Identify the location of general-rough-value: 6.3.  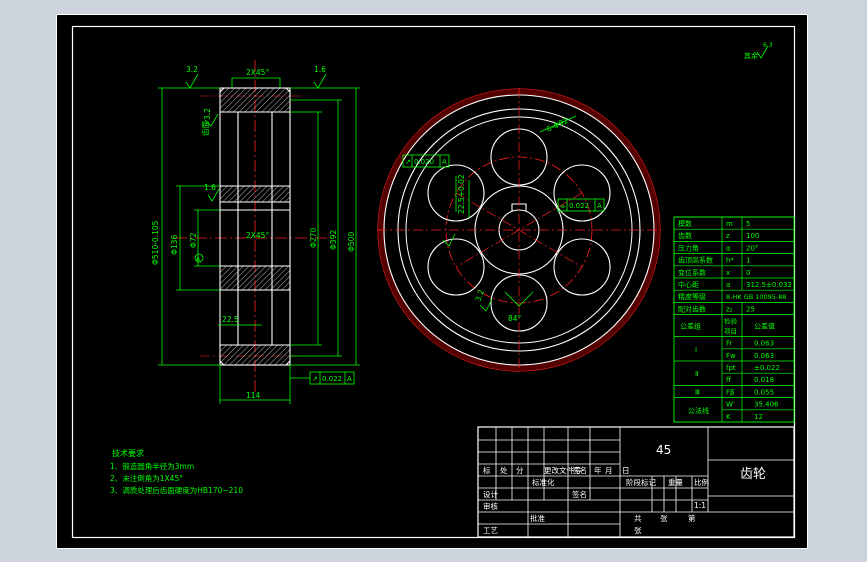
(768, 45).